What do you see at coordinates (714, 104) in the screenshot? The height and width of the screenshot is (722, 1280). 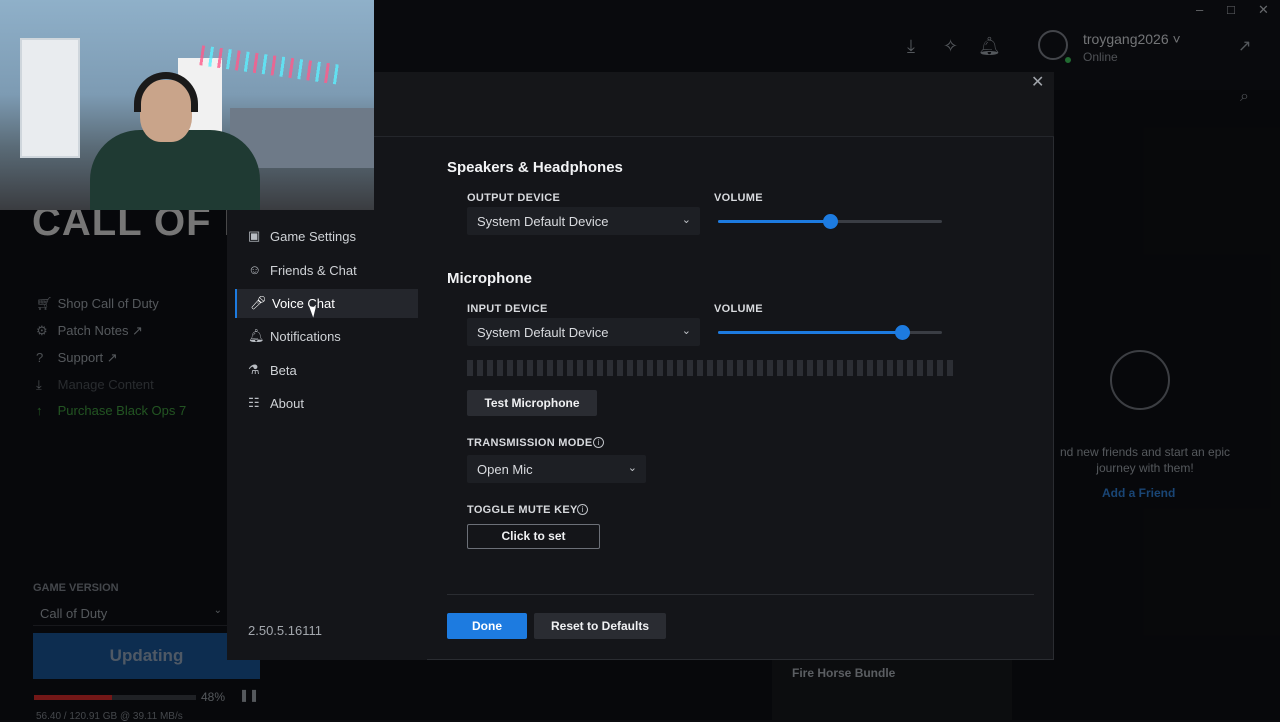 I see `settings-modal-header` at bounding box center [714, 104].